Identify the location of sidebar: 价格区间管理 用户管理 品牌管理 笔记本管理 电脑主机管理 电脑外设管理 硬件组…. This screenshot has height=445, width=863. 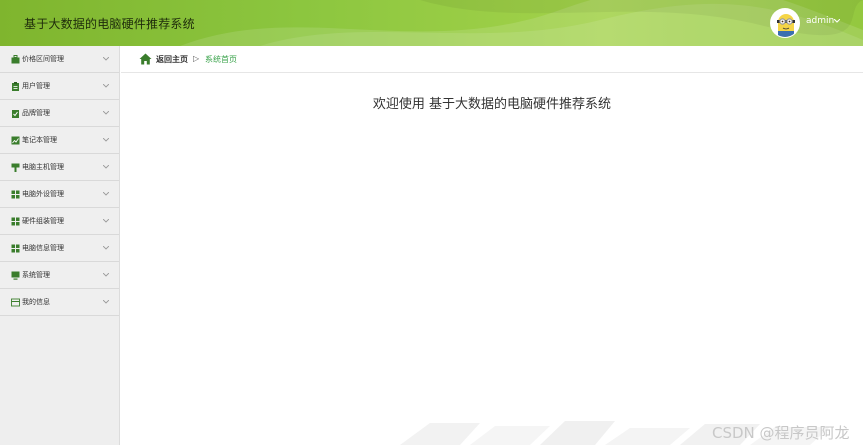
(60, 245).